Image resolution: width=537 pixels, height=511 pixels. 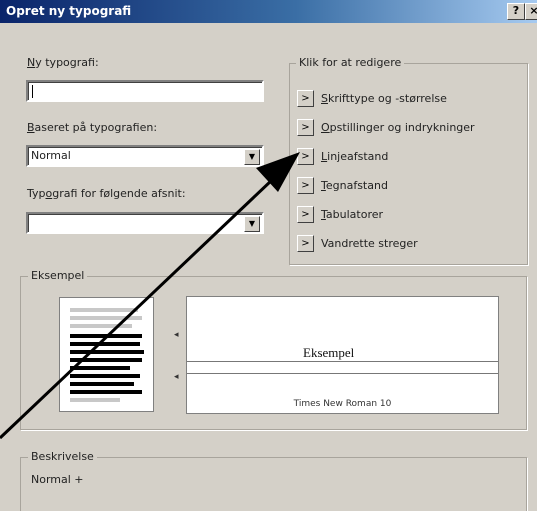 I want to click on title-bar: Opret ny typografi ? ×, so click(x=268, y=11).